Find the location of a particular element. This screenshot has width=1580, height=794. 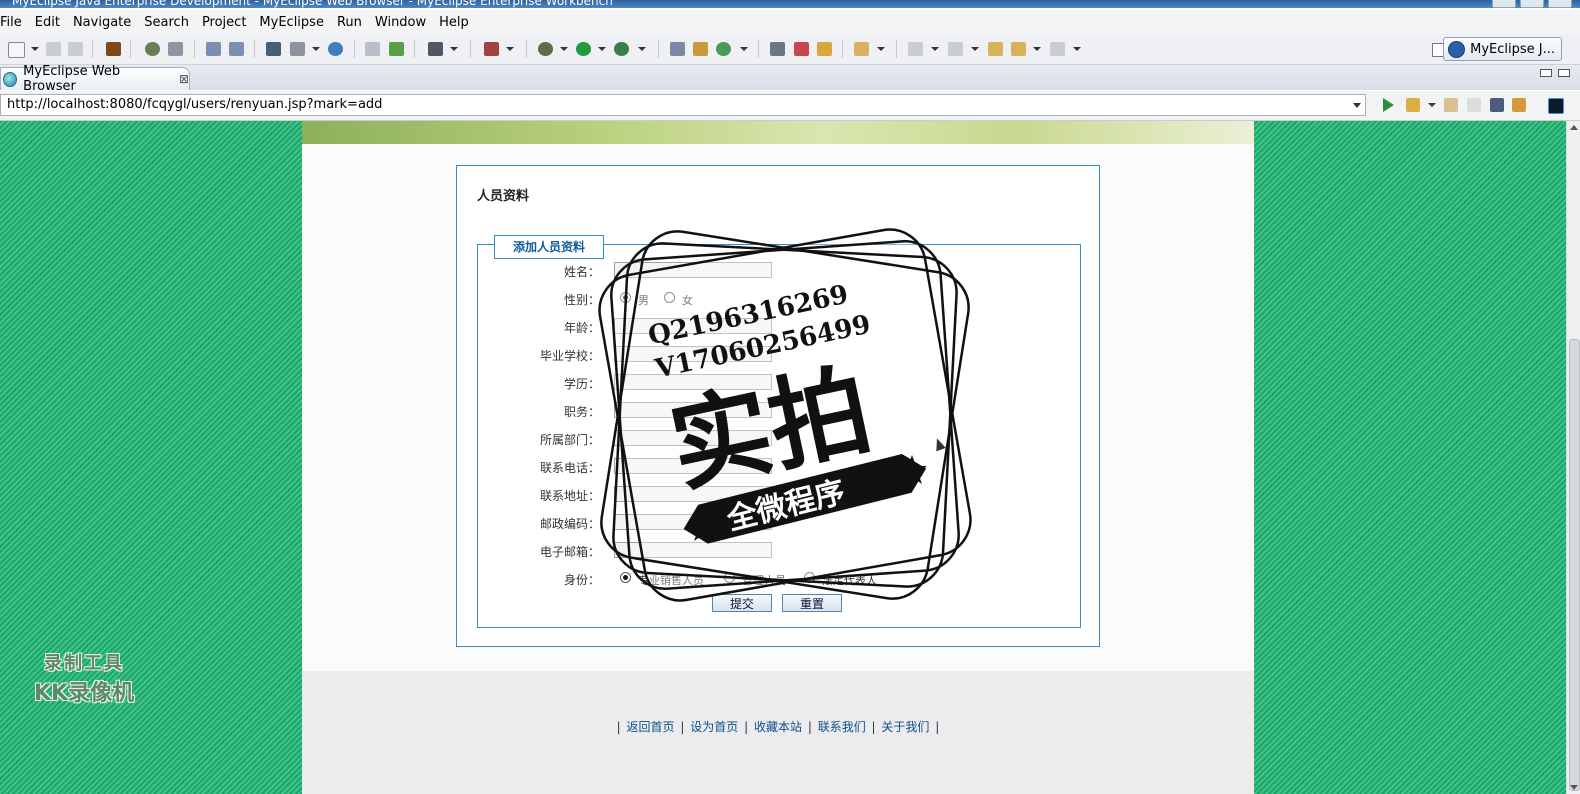

save-all-icon is located at coordinates (75, 49).